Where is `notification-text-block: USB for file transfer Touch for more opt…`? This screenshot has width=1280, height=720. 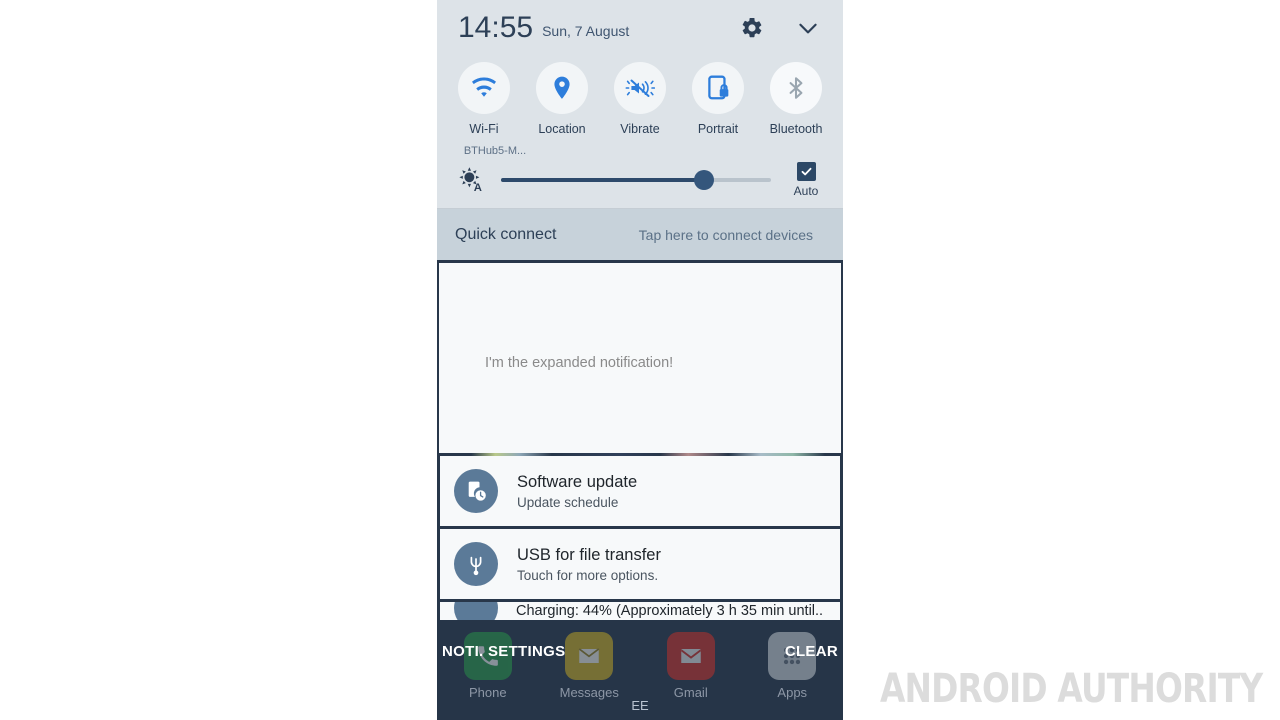 notification-text-block: USB for file transfer Touch for more opt… is located at coordinates (589, 564).